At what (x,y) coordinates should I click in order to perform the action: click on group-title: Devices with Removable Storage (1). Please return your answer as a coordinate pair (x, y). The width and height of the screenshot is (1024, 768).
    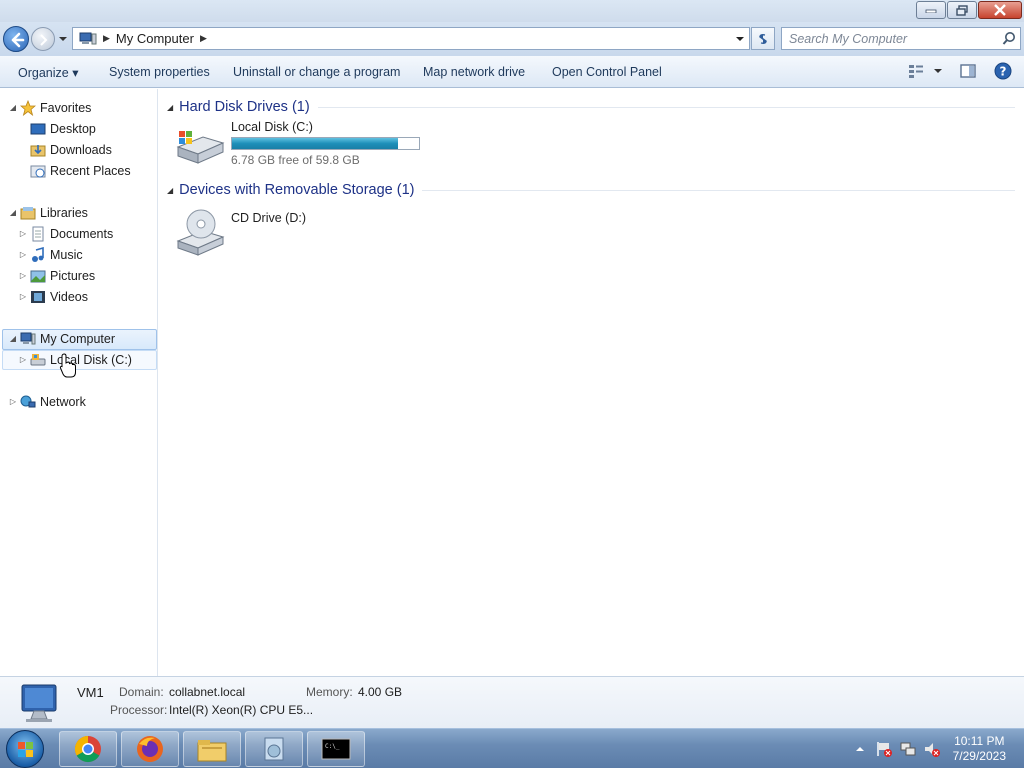
    Looking at the image, I should click on (297, 190).